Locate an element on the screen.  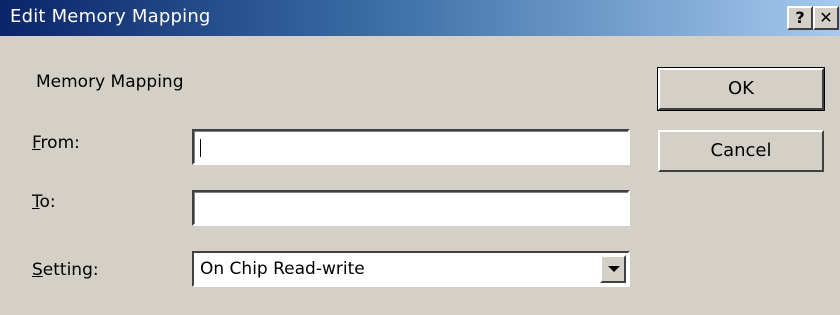
from-label: From: is located at coordinates (56, 143).